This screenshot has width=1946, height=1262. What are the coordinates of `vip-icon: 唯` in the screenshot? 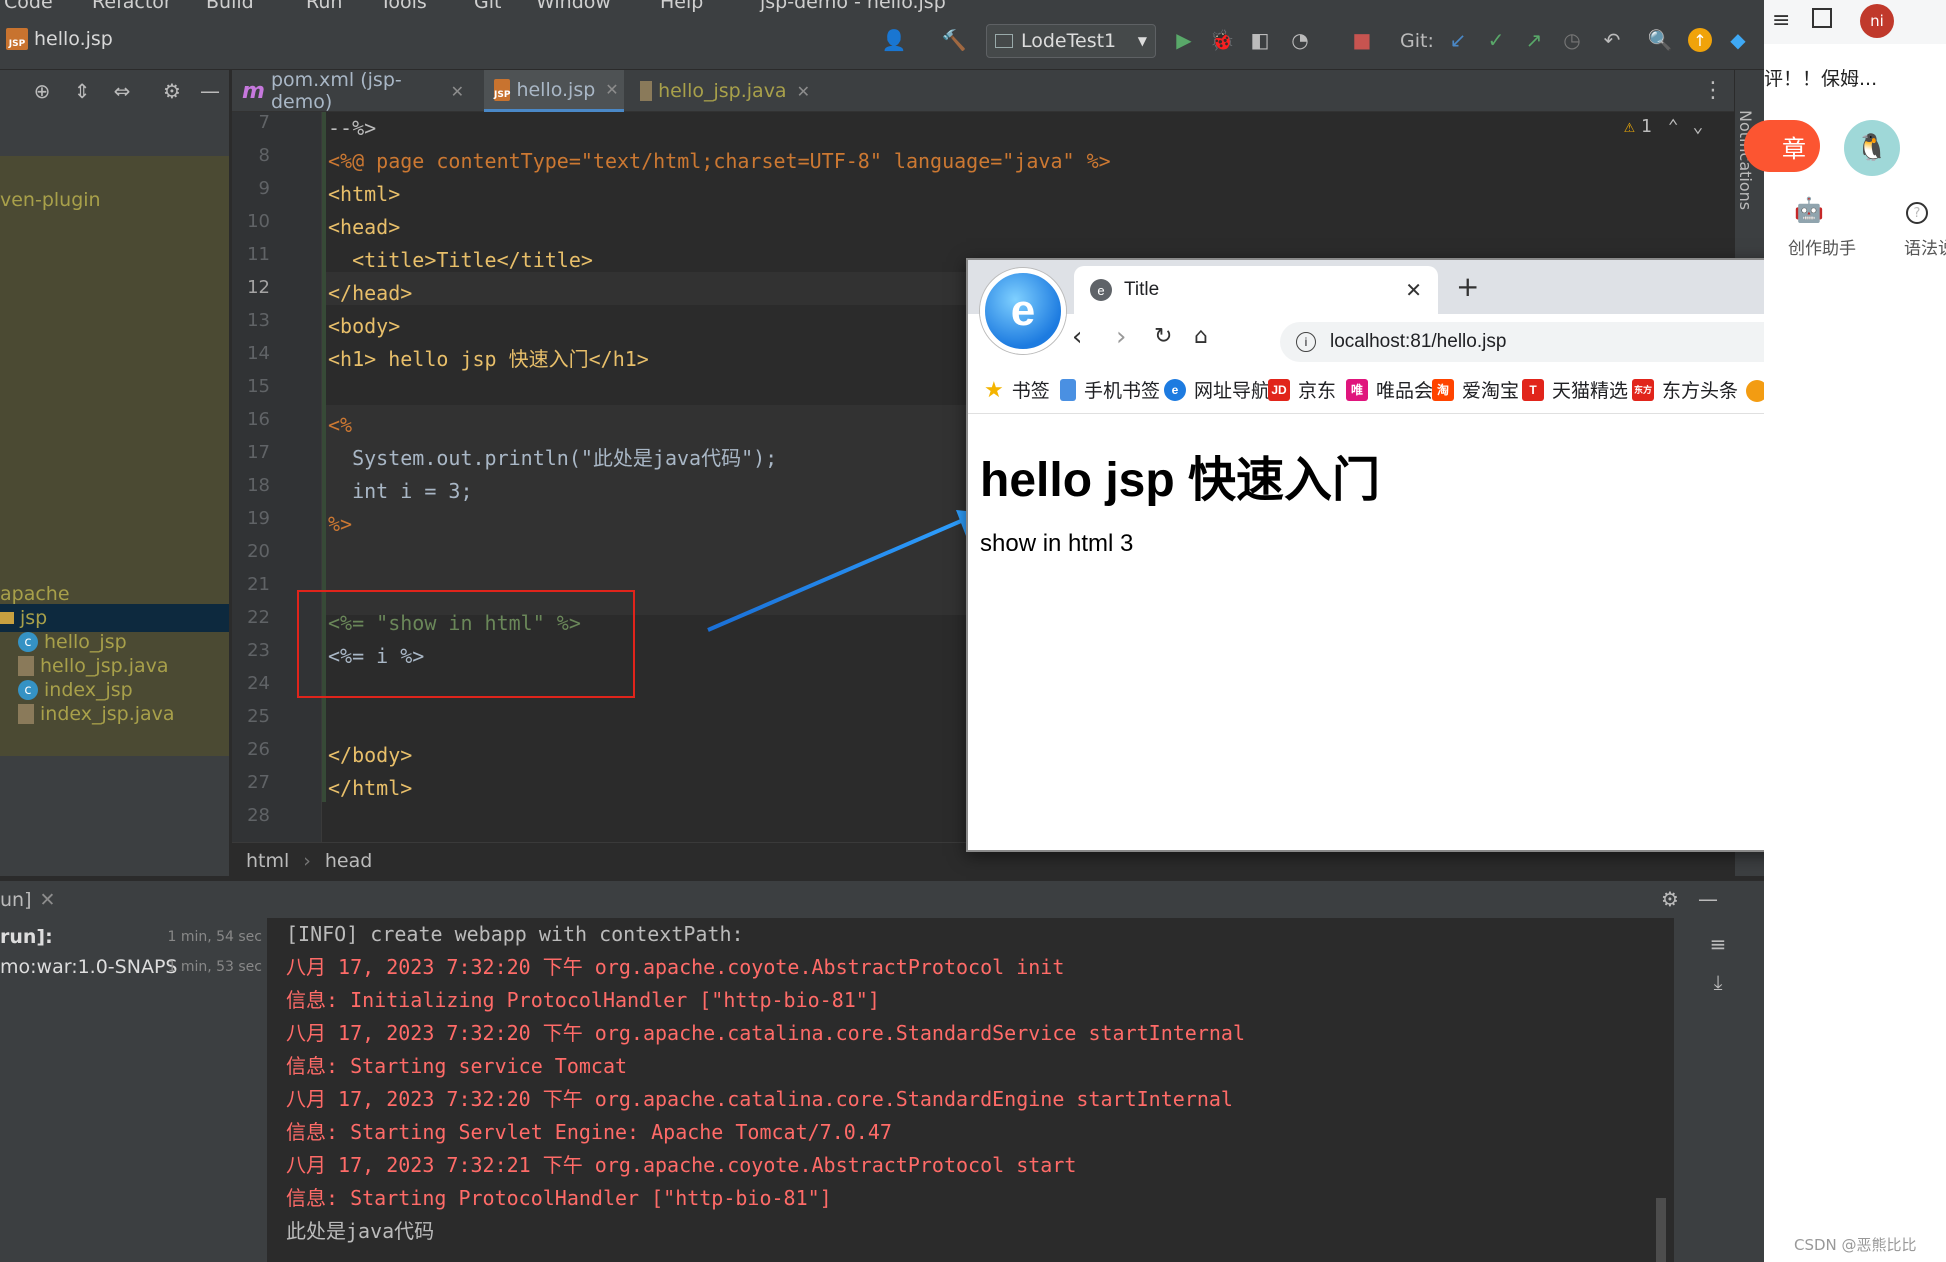 It's located at (1357, 389).